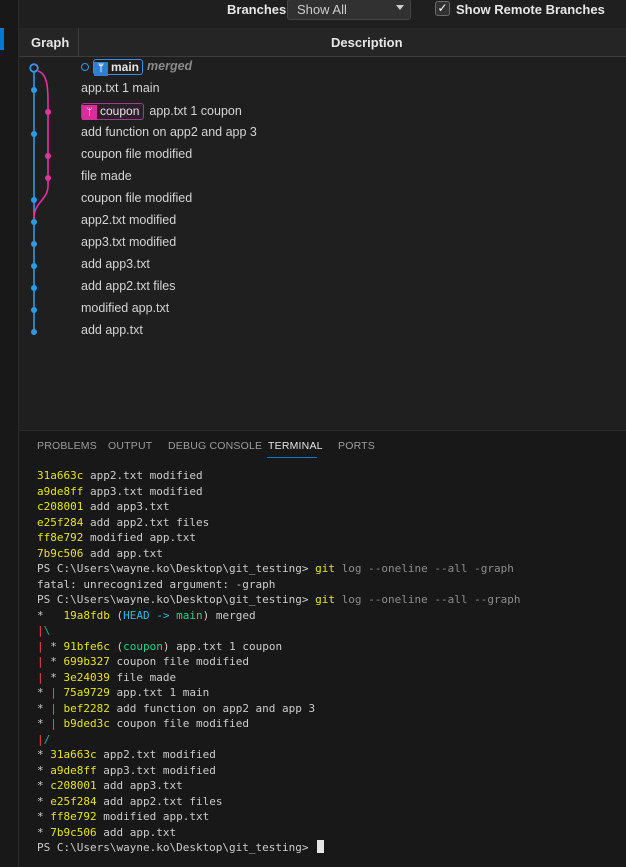 The height and width of the screenshot is (867, 626). Describe the element at coordinates (367, 42) in the screenshot. I see `description-column-header: Description` at that location.